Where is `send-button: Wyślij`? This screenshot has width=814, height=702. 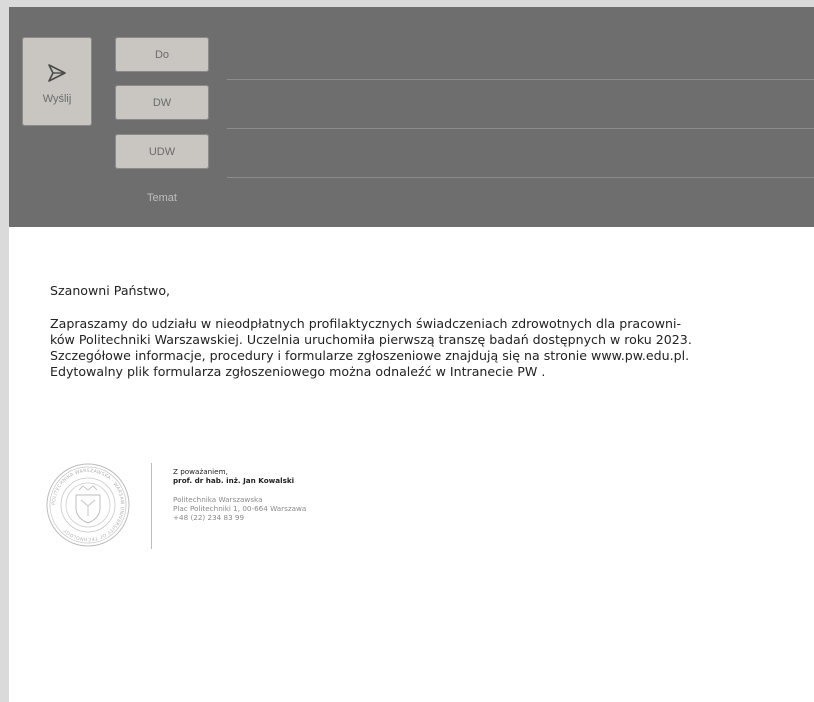
send-button: Wyślij is located at coordinates (57, 81).